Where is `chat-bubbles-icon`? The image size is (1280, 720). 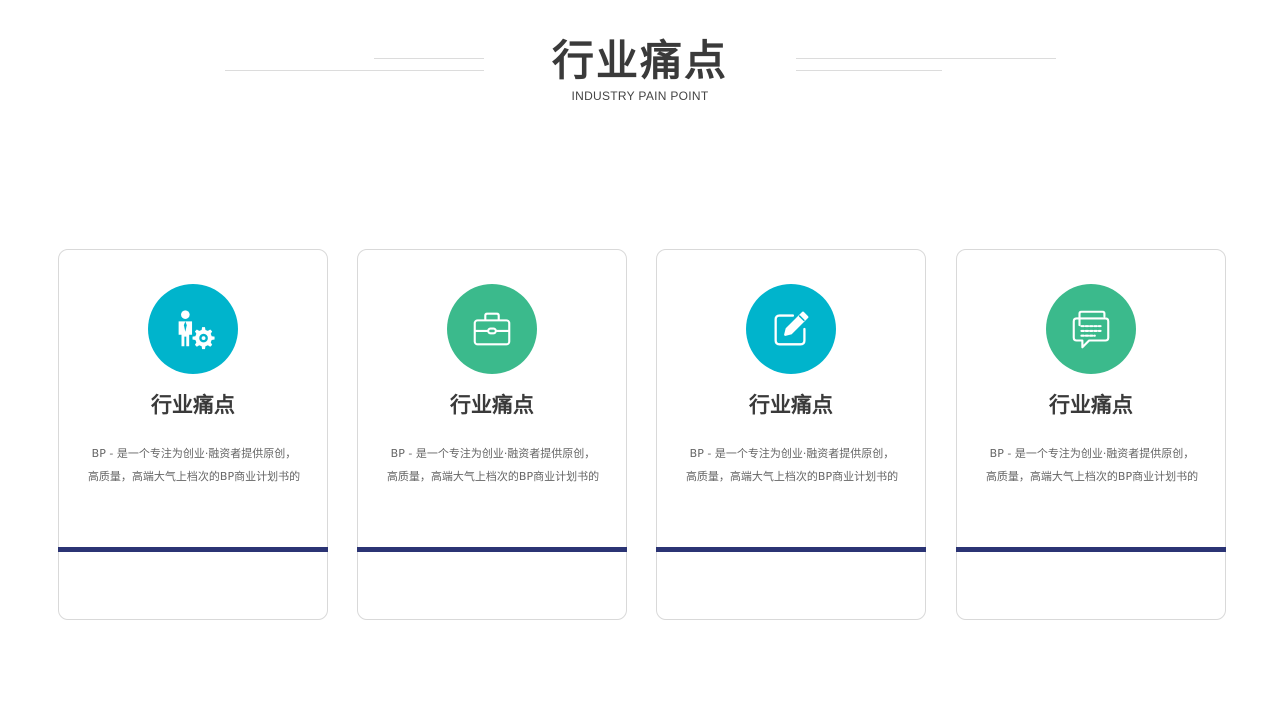
chat-bubbles-icon is located at coordinates (1091, 329).